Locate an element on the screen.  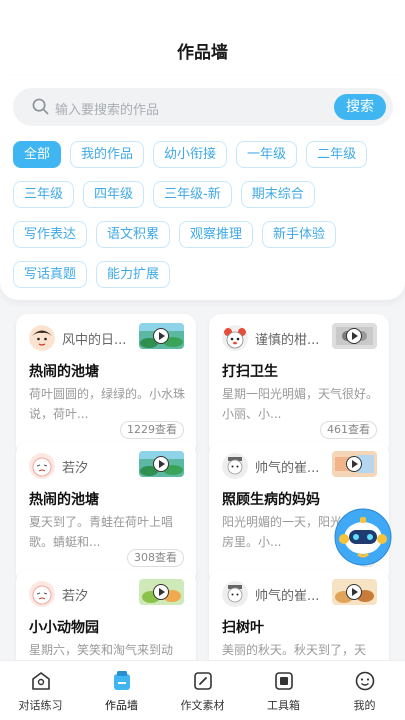
tag-ability-extension: 能力扩展 is located at coordinates (133, 274).